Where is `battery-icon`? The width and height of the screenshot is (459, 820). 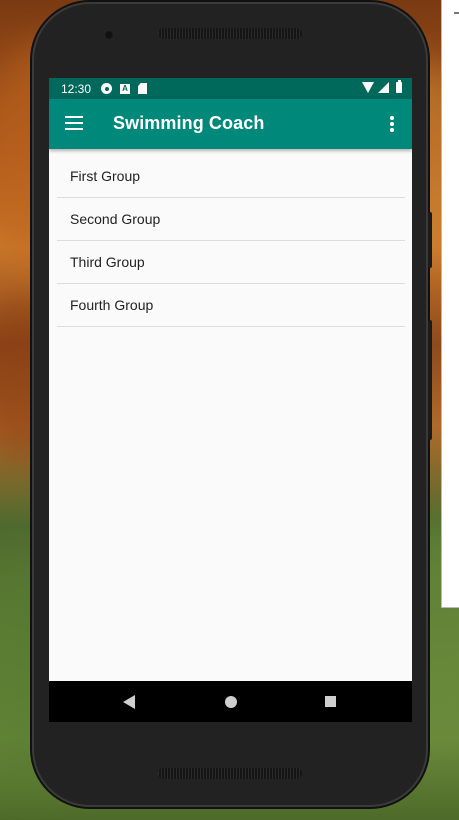 battery-icon is located at coordinates (399, 86).